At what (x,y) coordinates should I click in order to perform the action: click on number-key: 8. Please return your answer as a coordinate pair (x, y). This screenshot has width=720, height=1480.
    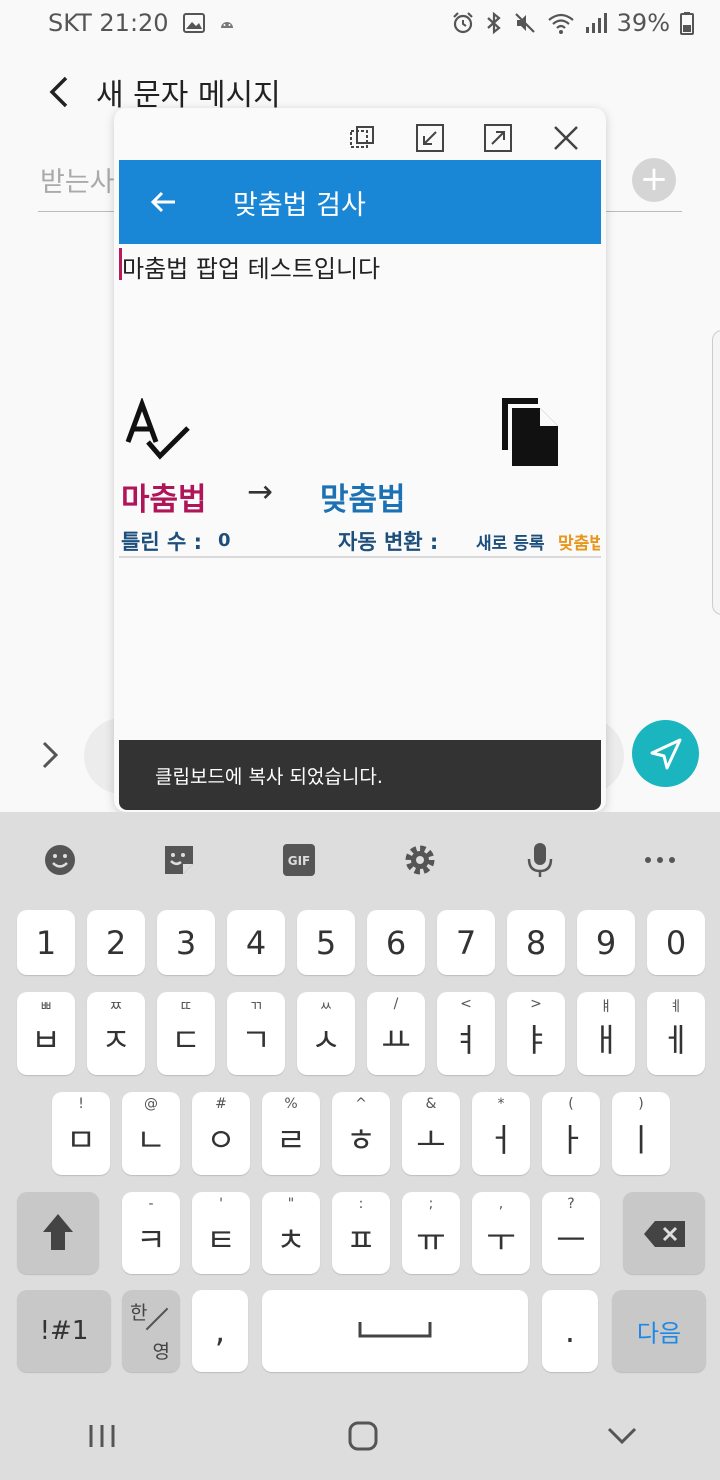
    Looking at the image, I should click on (536, 942).